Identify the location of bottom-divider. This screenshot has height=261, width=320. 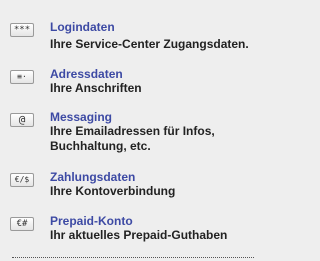
(133, 257).